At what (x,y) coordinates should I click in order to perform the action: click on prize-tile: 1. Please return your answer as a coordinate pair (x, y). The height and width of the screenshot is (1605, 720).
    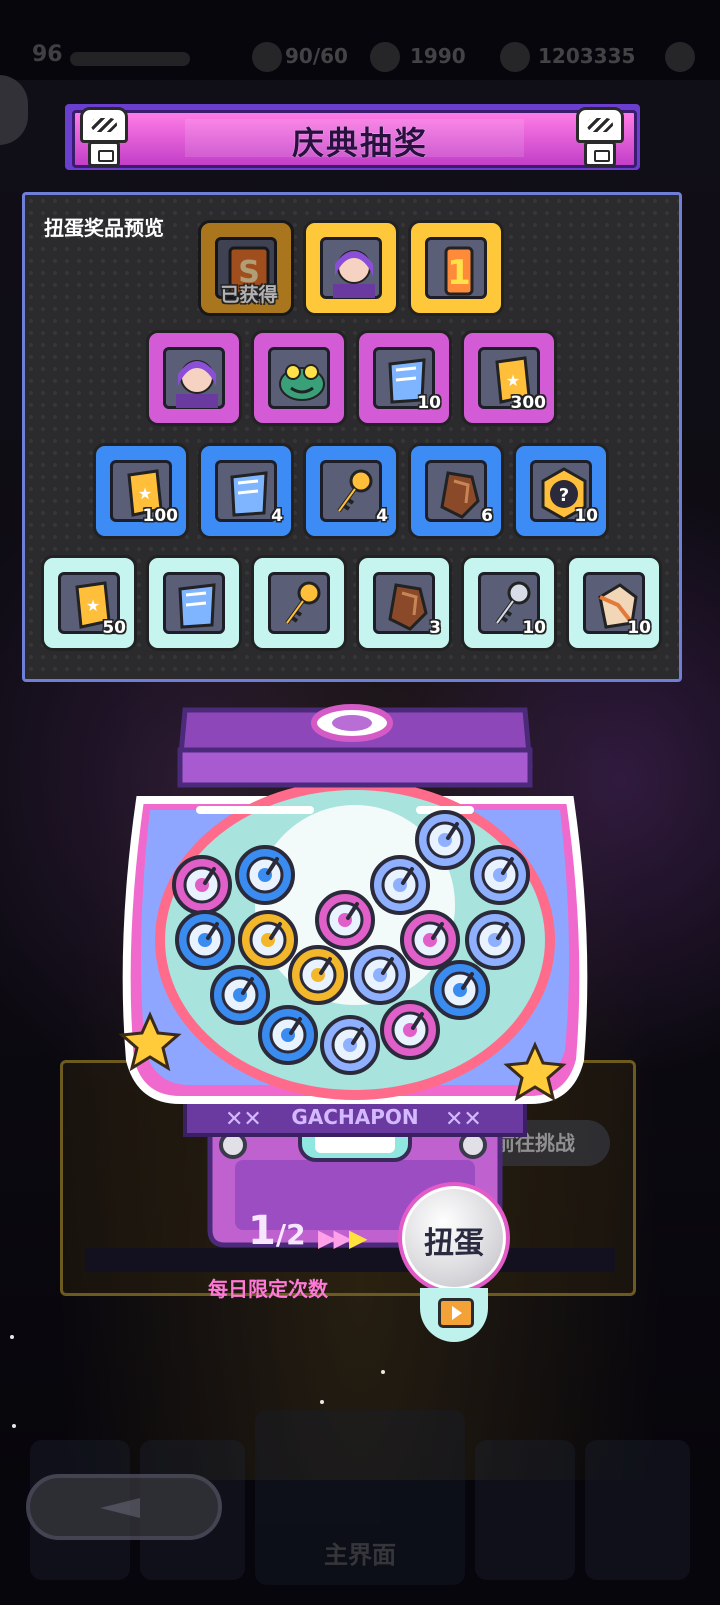
    Looking at the image, I should click on (456, 268).